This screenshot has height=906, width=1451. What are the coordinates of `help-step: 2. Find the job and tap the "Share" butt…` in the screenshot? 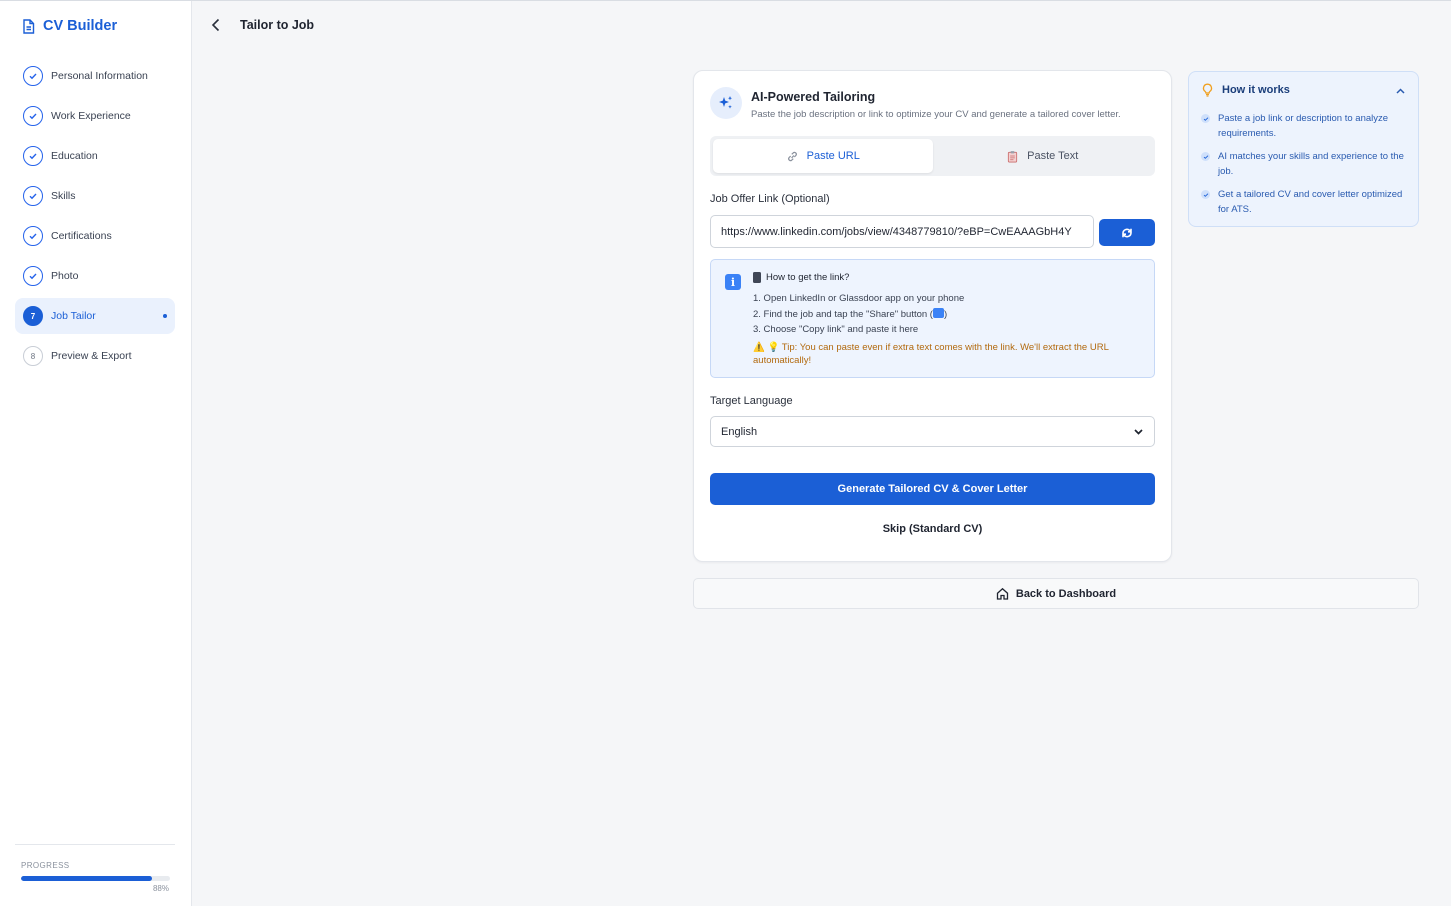 It's located at (858, 315).